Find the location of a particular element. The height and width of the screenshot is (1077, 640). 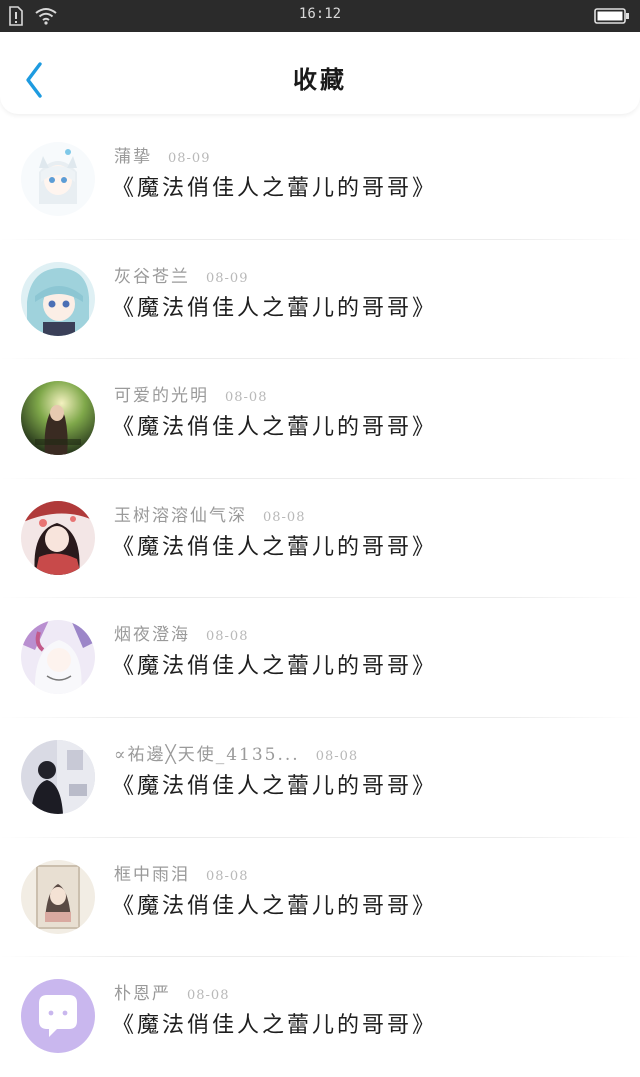

item-meta: 框中雨泪 08-08 is located at coordinates (181, 872).